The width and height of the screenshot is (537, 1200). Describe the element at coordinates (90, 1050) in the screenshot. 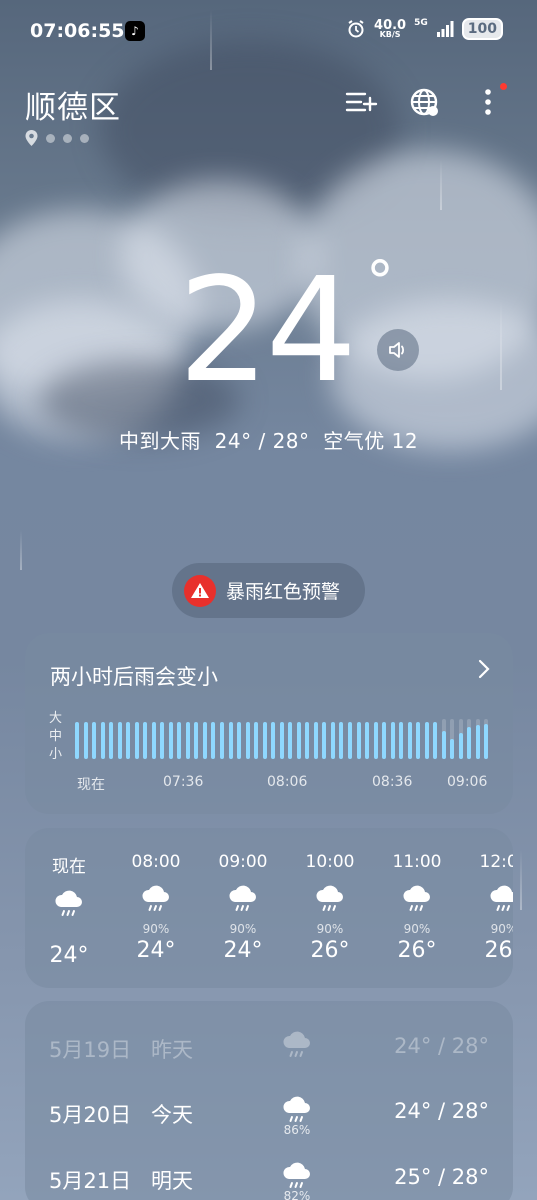

I see `day-date: 5月19日` at that location.